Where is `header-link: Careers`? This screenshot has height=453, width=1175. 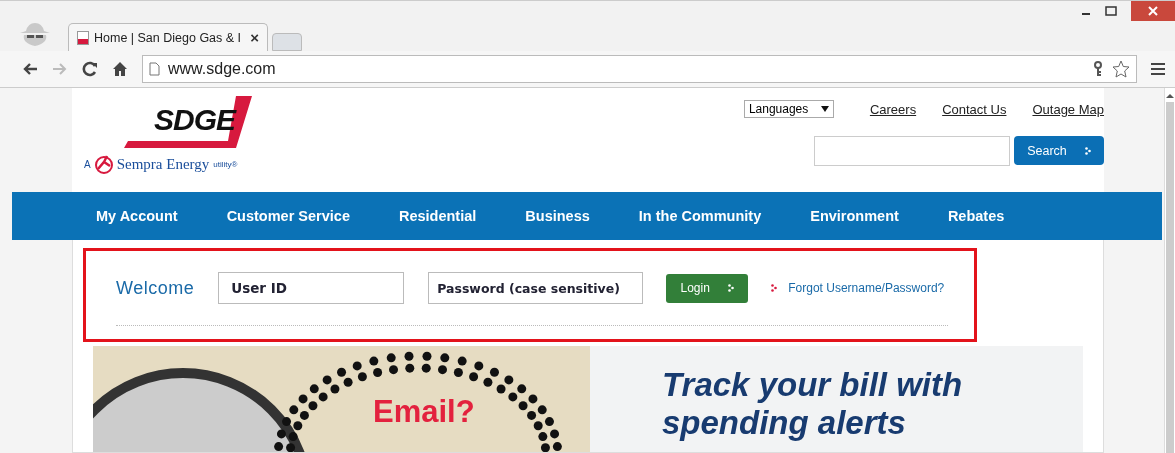 header-link: Careers is located at coordinates (893, 109).